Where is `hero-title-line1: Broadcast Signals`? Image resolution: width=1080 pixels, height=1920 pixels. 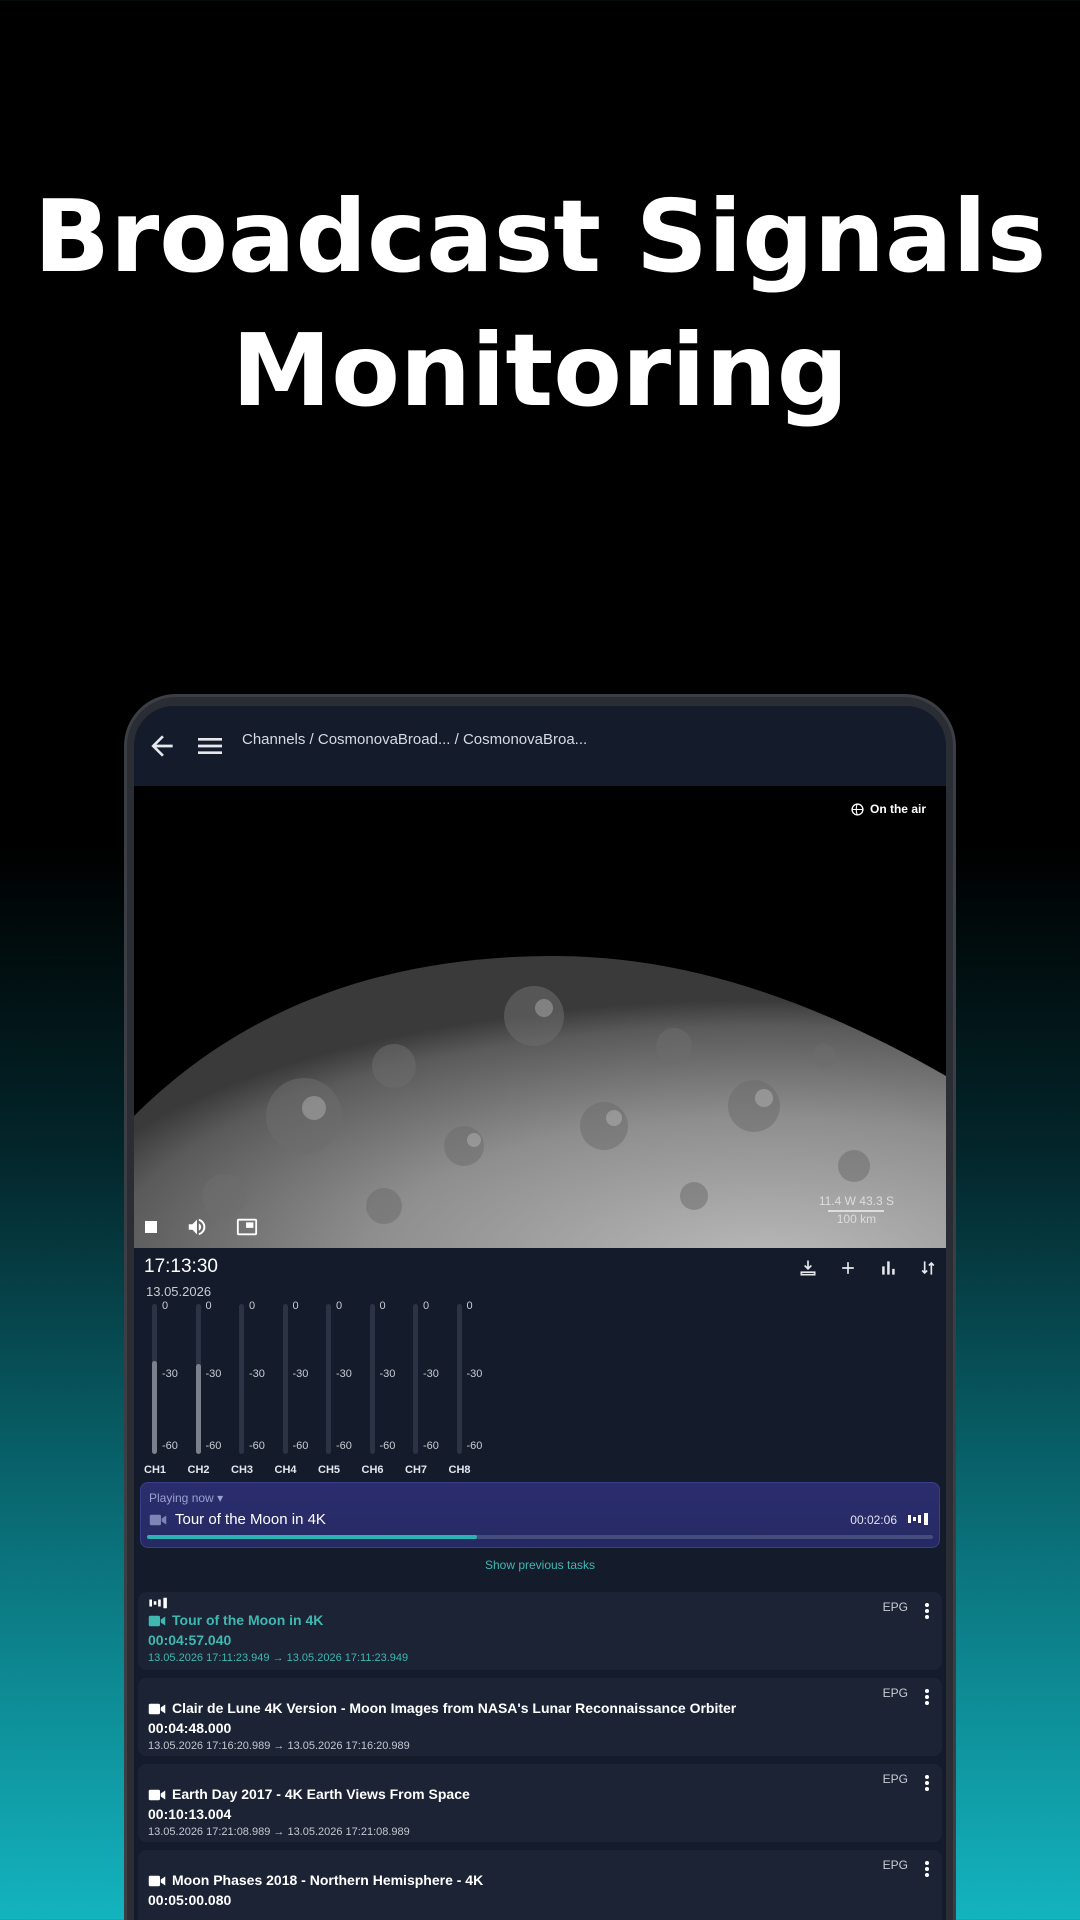
hero-title-line1: Broadcast Signals is located at coordinates (540, 236).